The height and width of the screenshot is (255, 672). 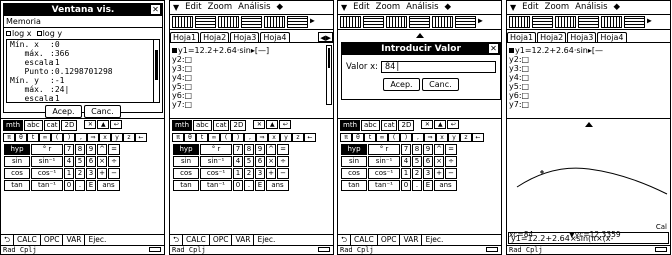 I want to click on key-rparen: ), so click(x=406, y=137).